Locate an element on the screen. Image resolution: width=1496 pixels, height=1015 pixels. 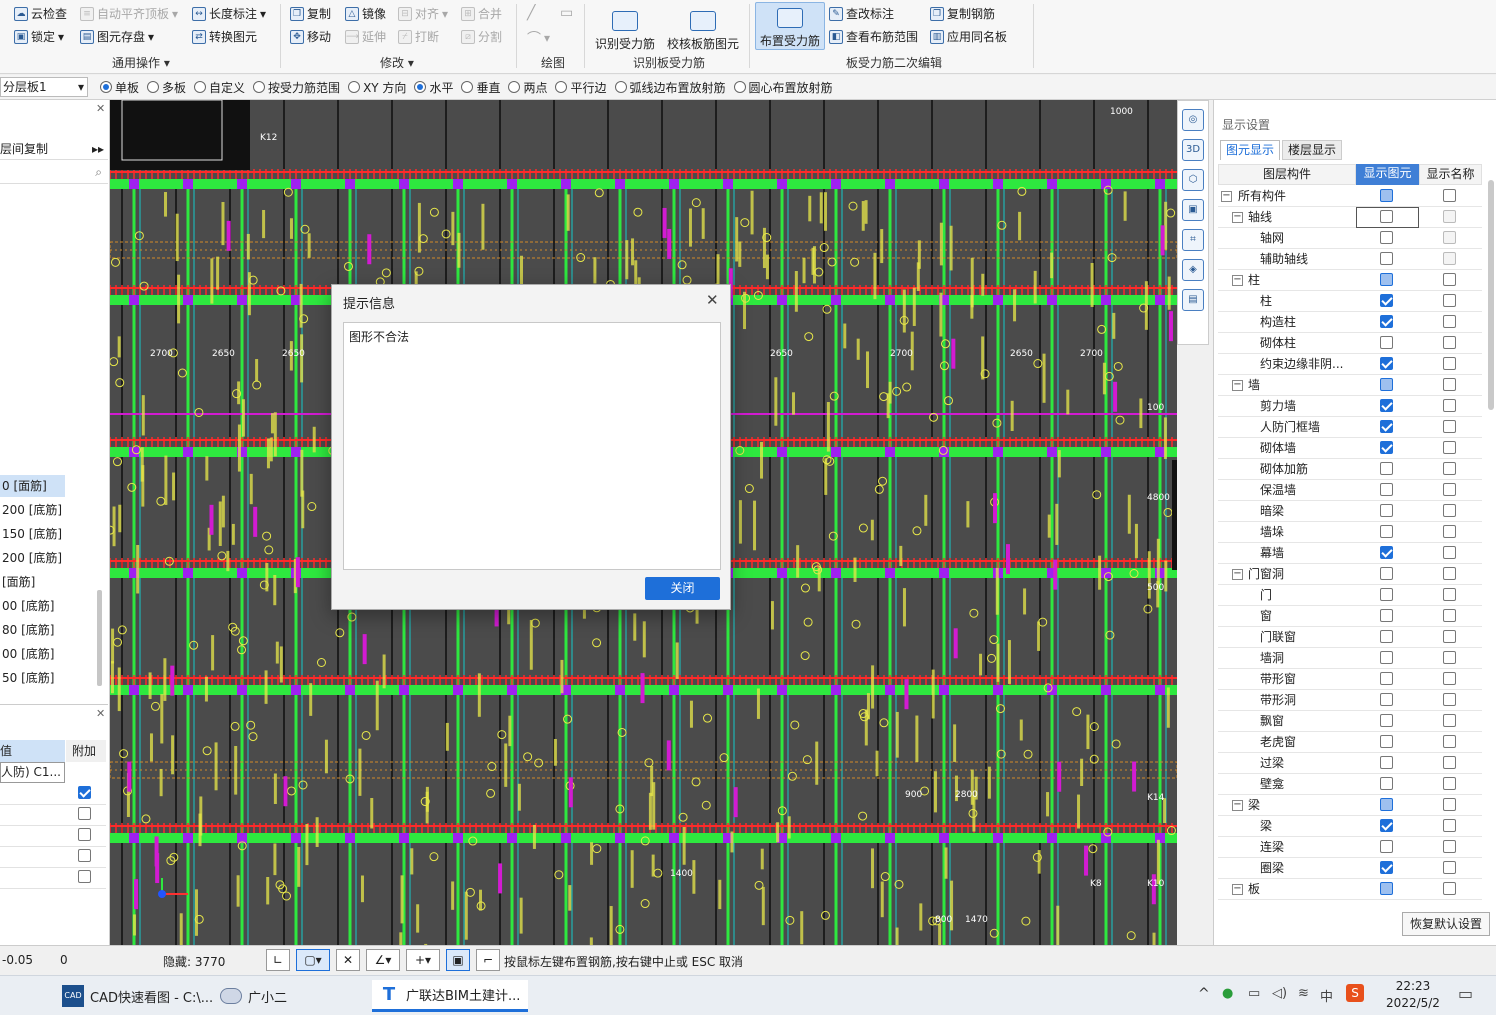
option-1: 多板 is located at coordinates (164, 87).